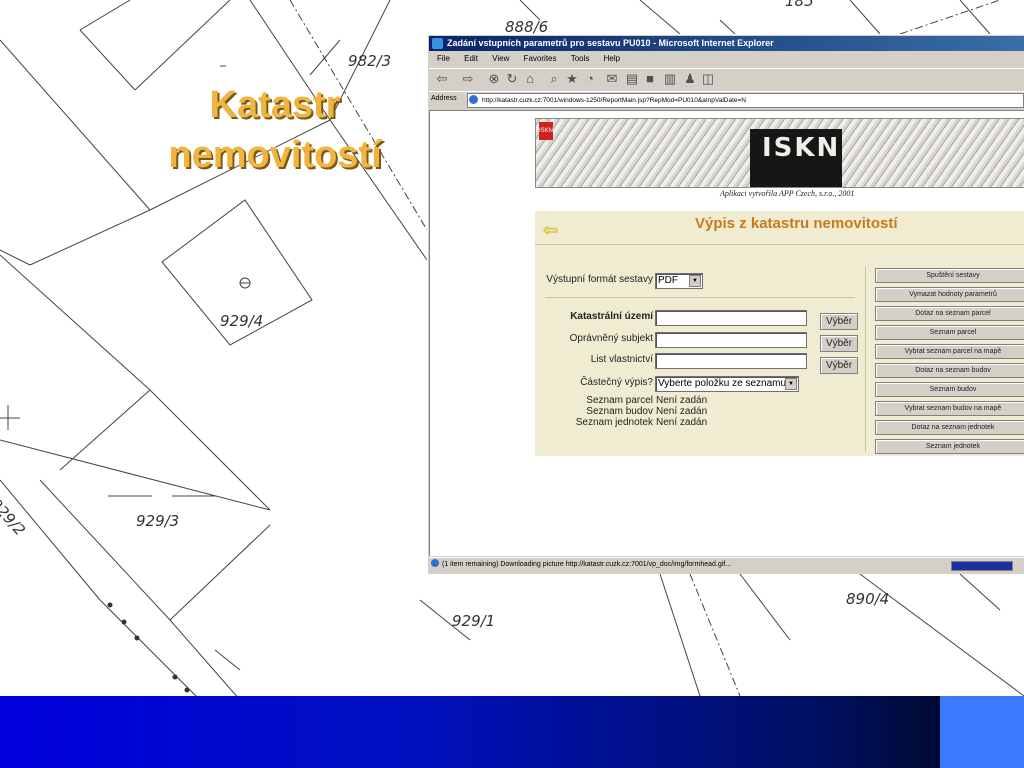  I want to click on form-title: Výpis z katastru nemovitostí, so click(796, 223).